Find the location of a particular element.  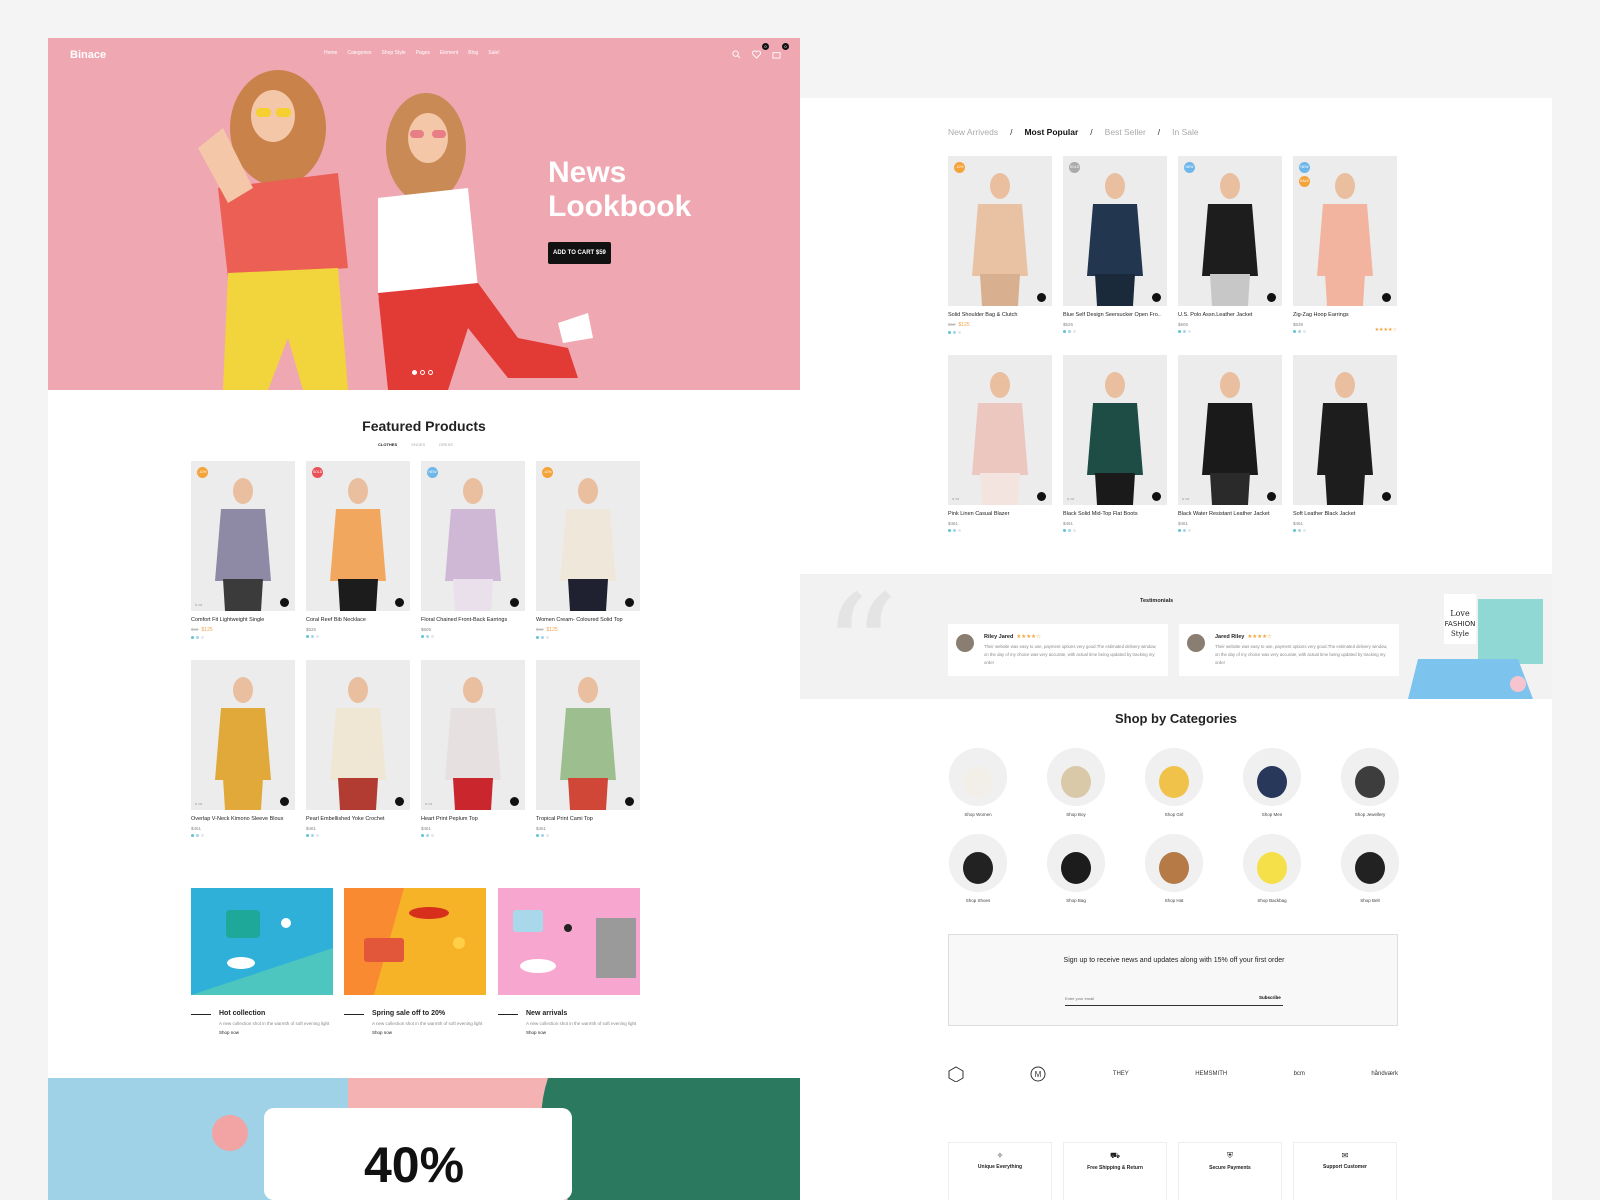

category-label: Shop Shoes is located at coordinates (978, 900).